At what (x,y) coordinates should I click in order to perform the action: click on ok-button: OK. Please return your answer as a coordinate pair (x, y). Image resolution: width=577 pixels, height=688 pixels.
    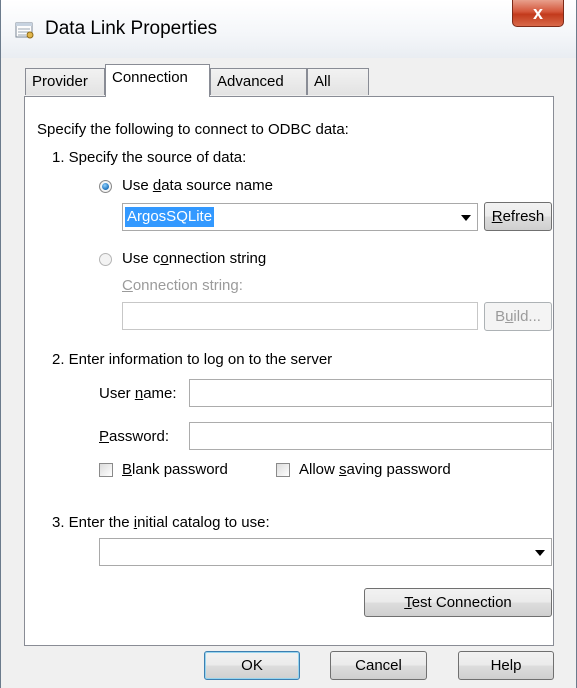
    Looking at the image, I should click on (252, 665).